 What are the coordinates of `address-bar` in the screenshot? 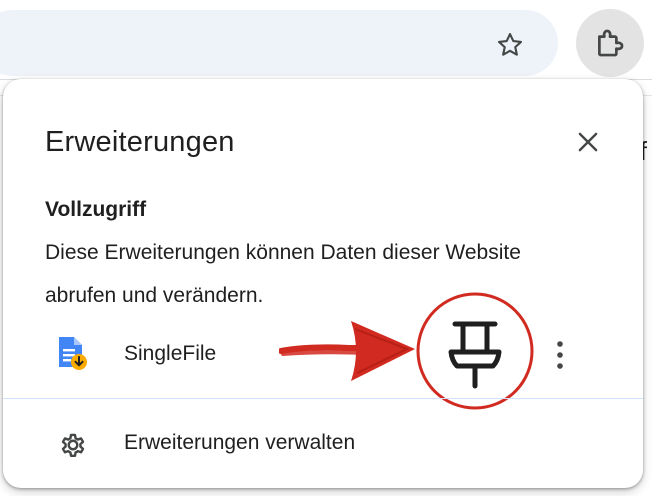 It's located at (279, 43).